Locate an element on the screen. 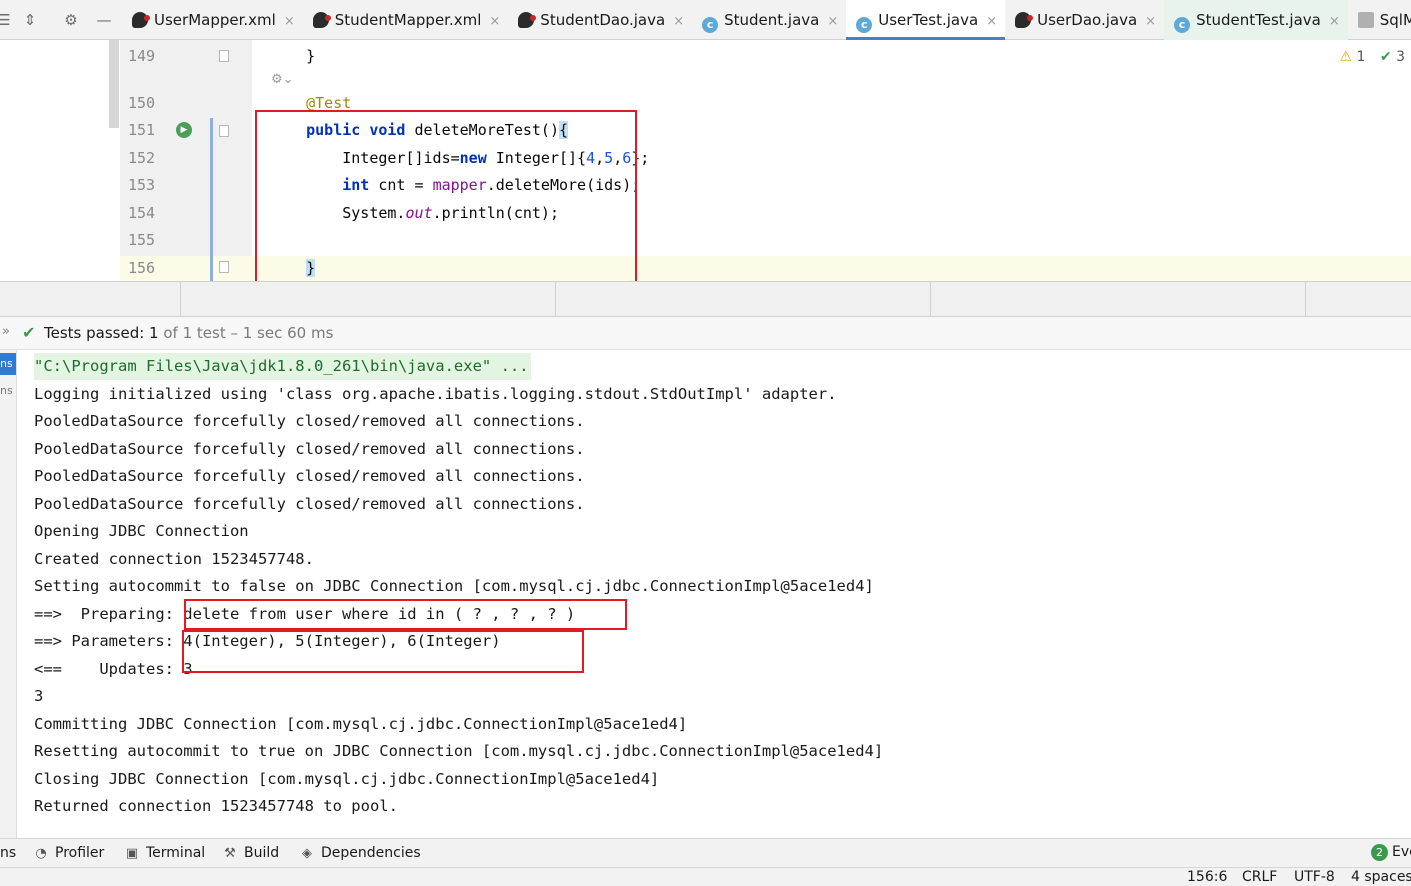 The width and height of the screenshot is (1411, 886). code-line: 150 @Test is located at coordinates (765, 103).